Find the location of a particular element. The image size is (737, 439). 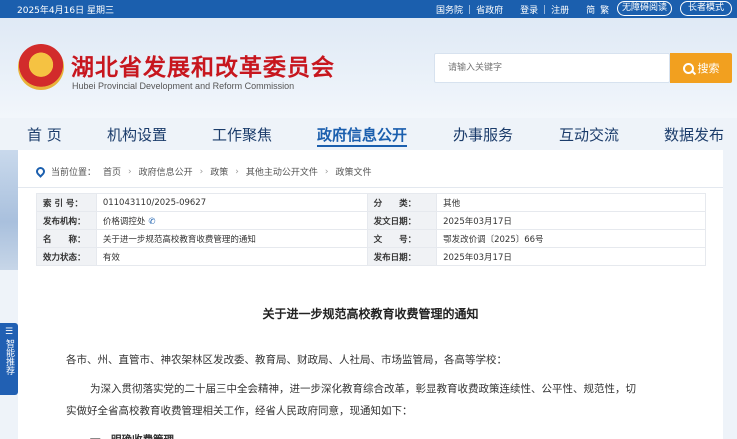

register-link: 注册 is located at coordinates (560, 9).